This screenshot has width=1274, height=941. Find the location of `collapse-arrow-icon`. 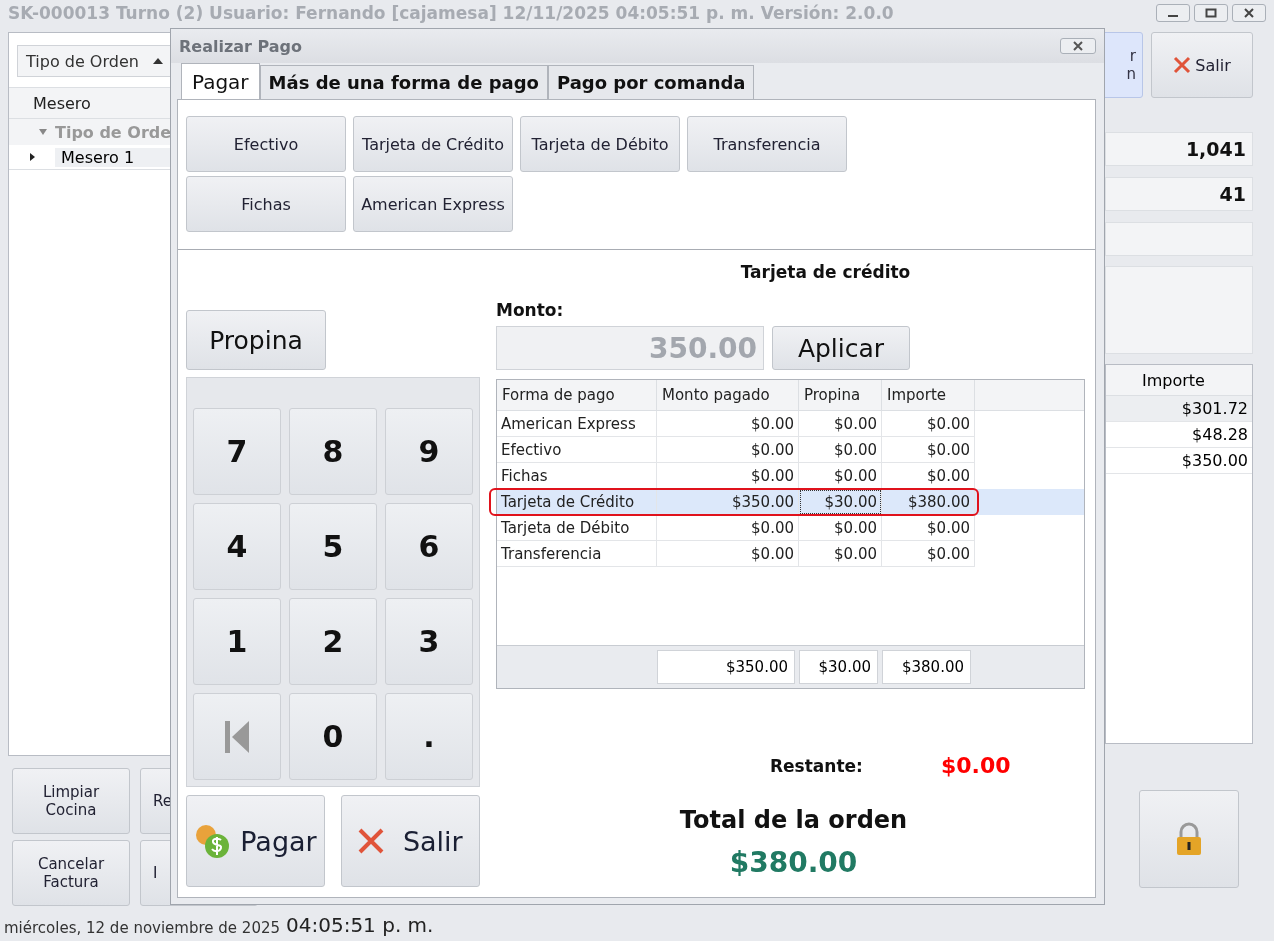

collapse-arrow-icon is located at coordinates (43, 132).